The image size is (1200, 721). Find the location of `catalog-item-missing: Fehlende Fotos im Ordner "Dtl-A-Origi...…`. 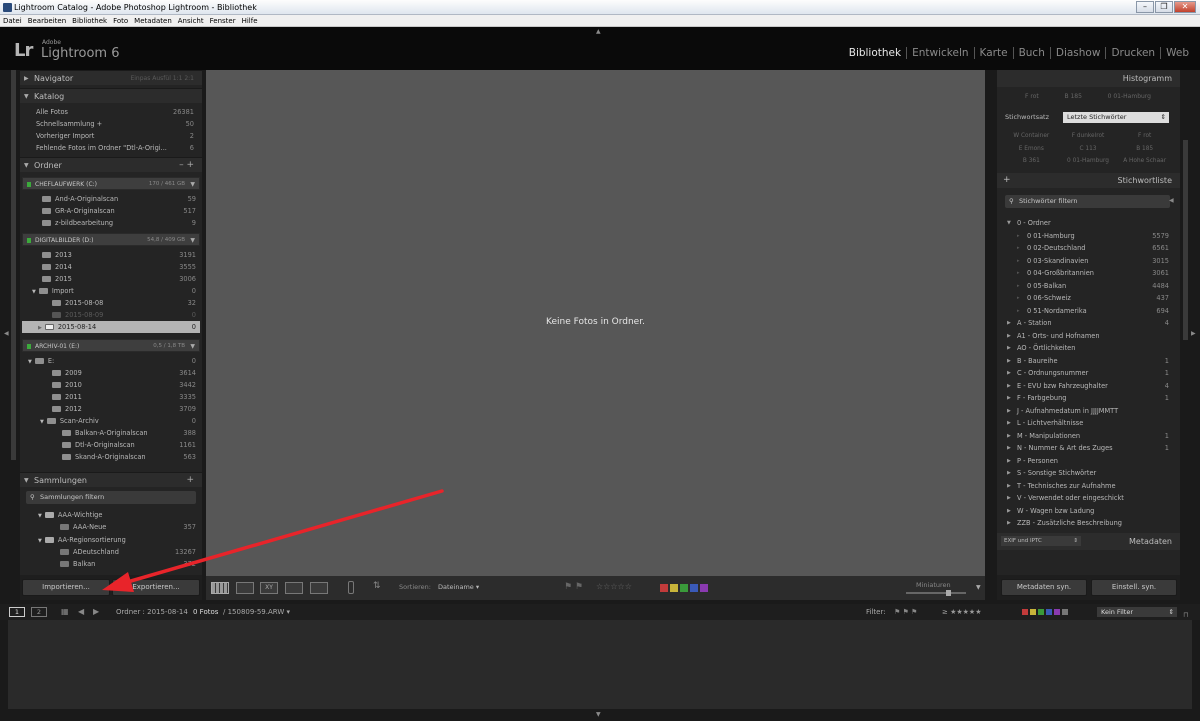

catalog-item-missing: Fehlende Fotos im Ordner "Dtl-A-Origi...… is located at coordinates (117, 148).